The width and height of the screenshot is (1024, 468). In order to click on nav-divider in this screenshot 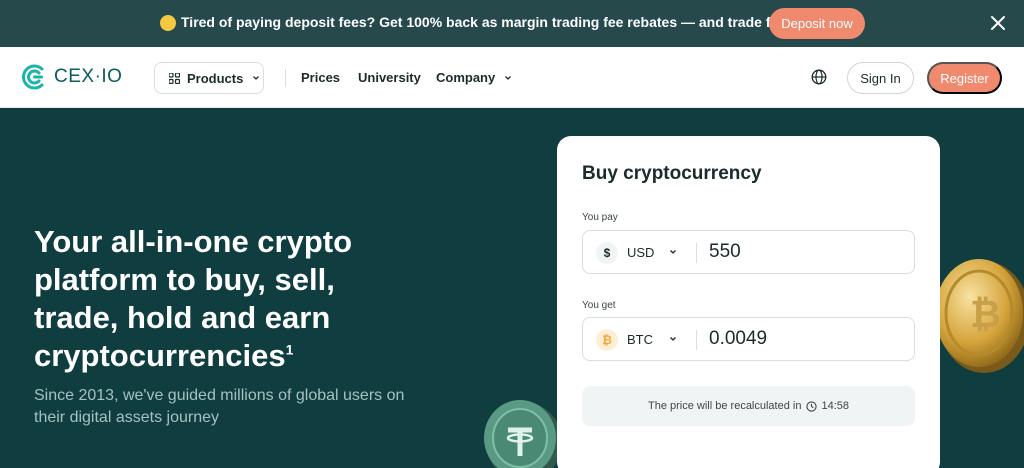, I will do `click(285, 78)`.